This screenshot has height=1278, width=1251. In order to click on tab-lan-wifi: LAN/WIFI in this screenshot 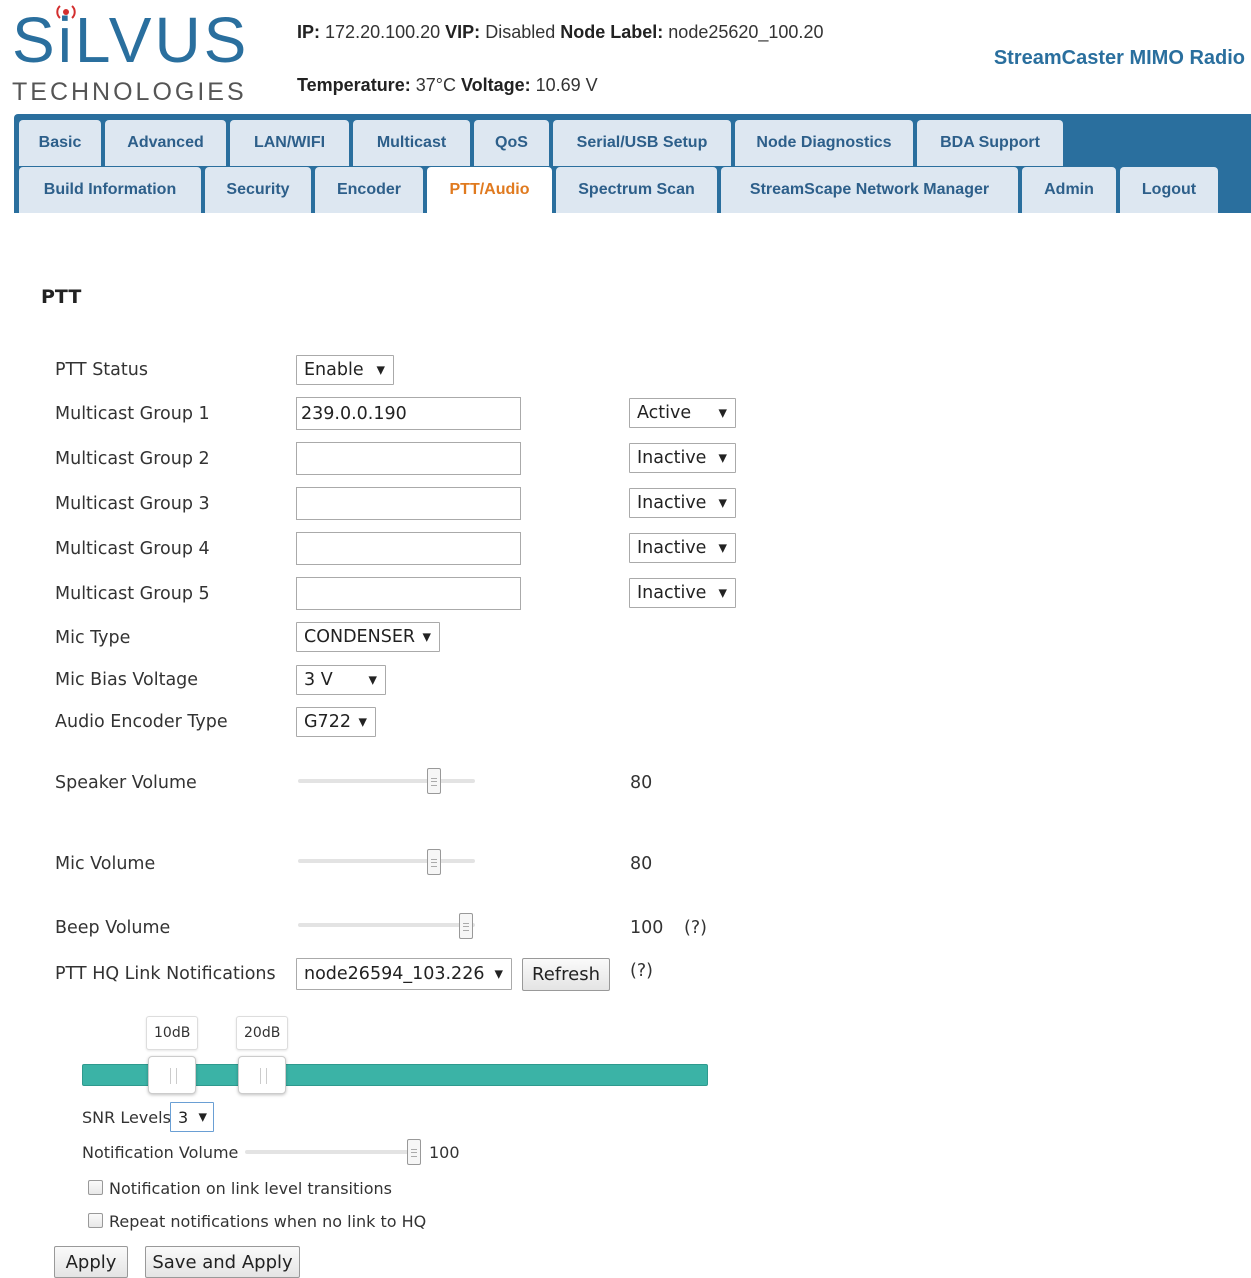, I will do `click(289, 143)`.